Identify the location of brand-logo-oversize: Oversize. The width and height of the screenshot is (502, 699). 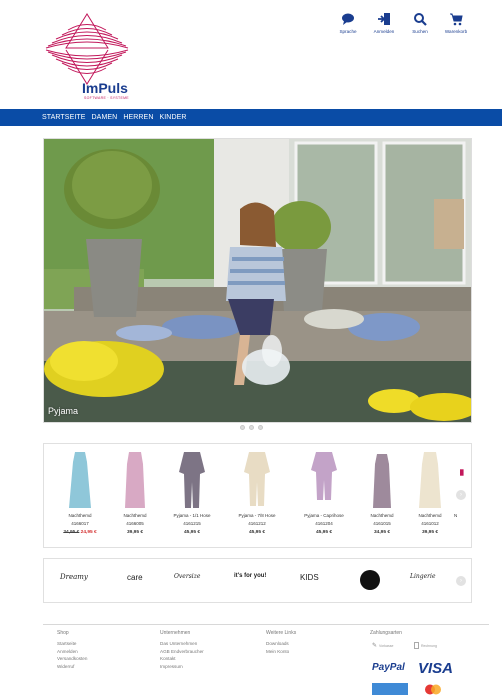
(187, 576).